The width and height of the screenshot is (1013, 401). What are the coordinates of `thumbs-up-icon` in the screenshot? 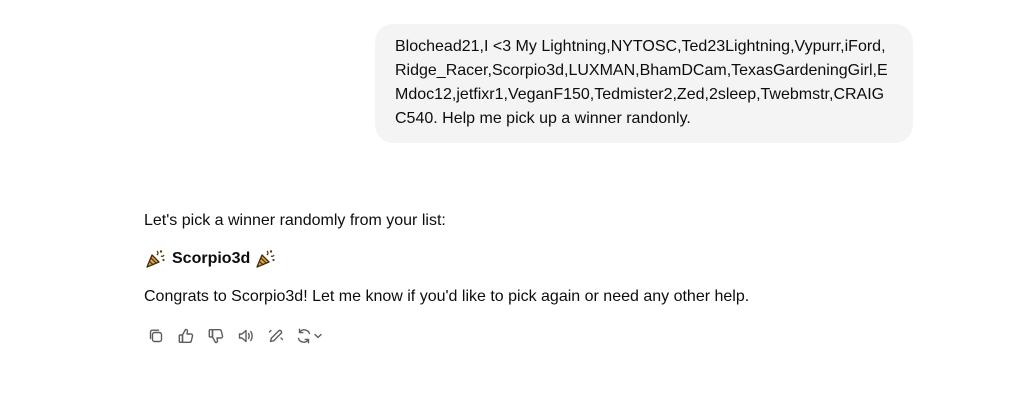 It's located at (186, 336).